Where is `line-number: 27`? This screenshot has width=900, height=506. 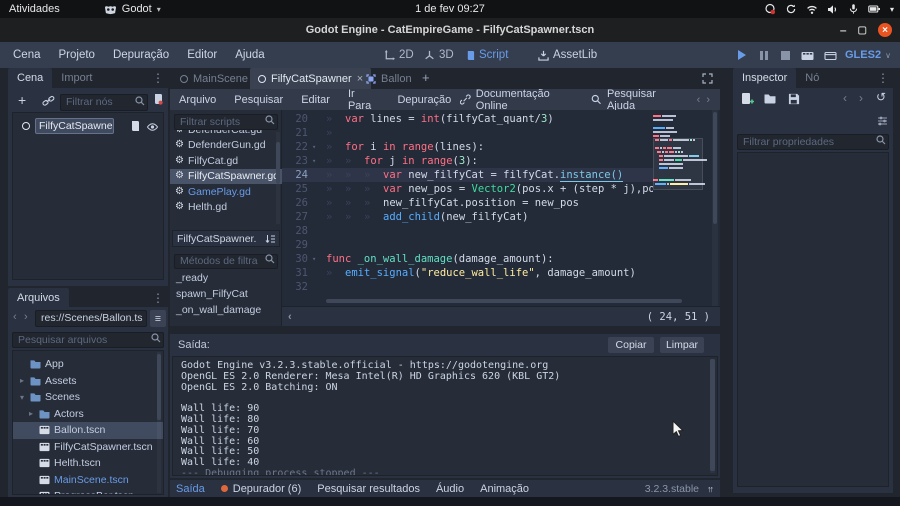
line-number: 27 is located at coordinates (295, 217).